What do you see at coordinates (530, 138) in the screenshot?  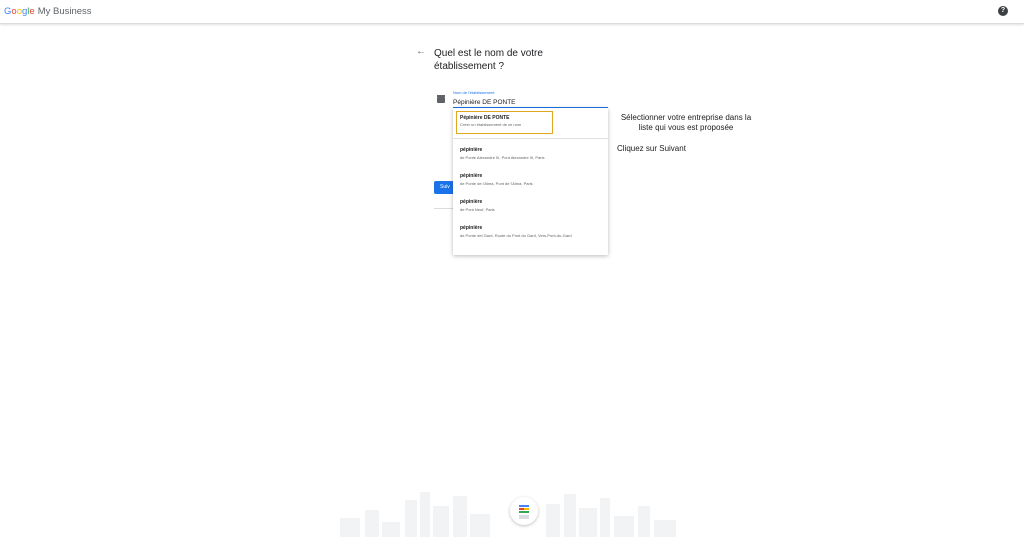 I see `dropdown-separator` at bounding box center [530, 138].